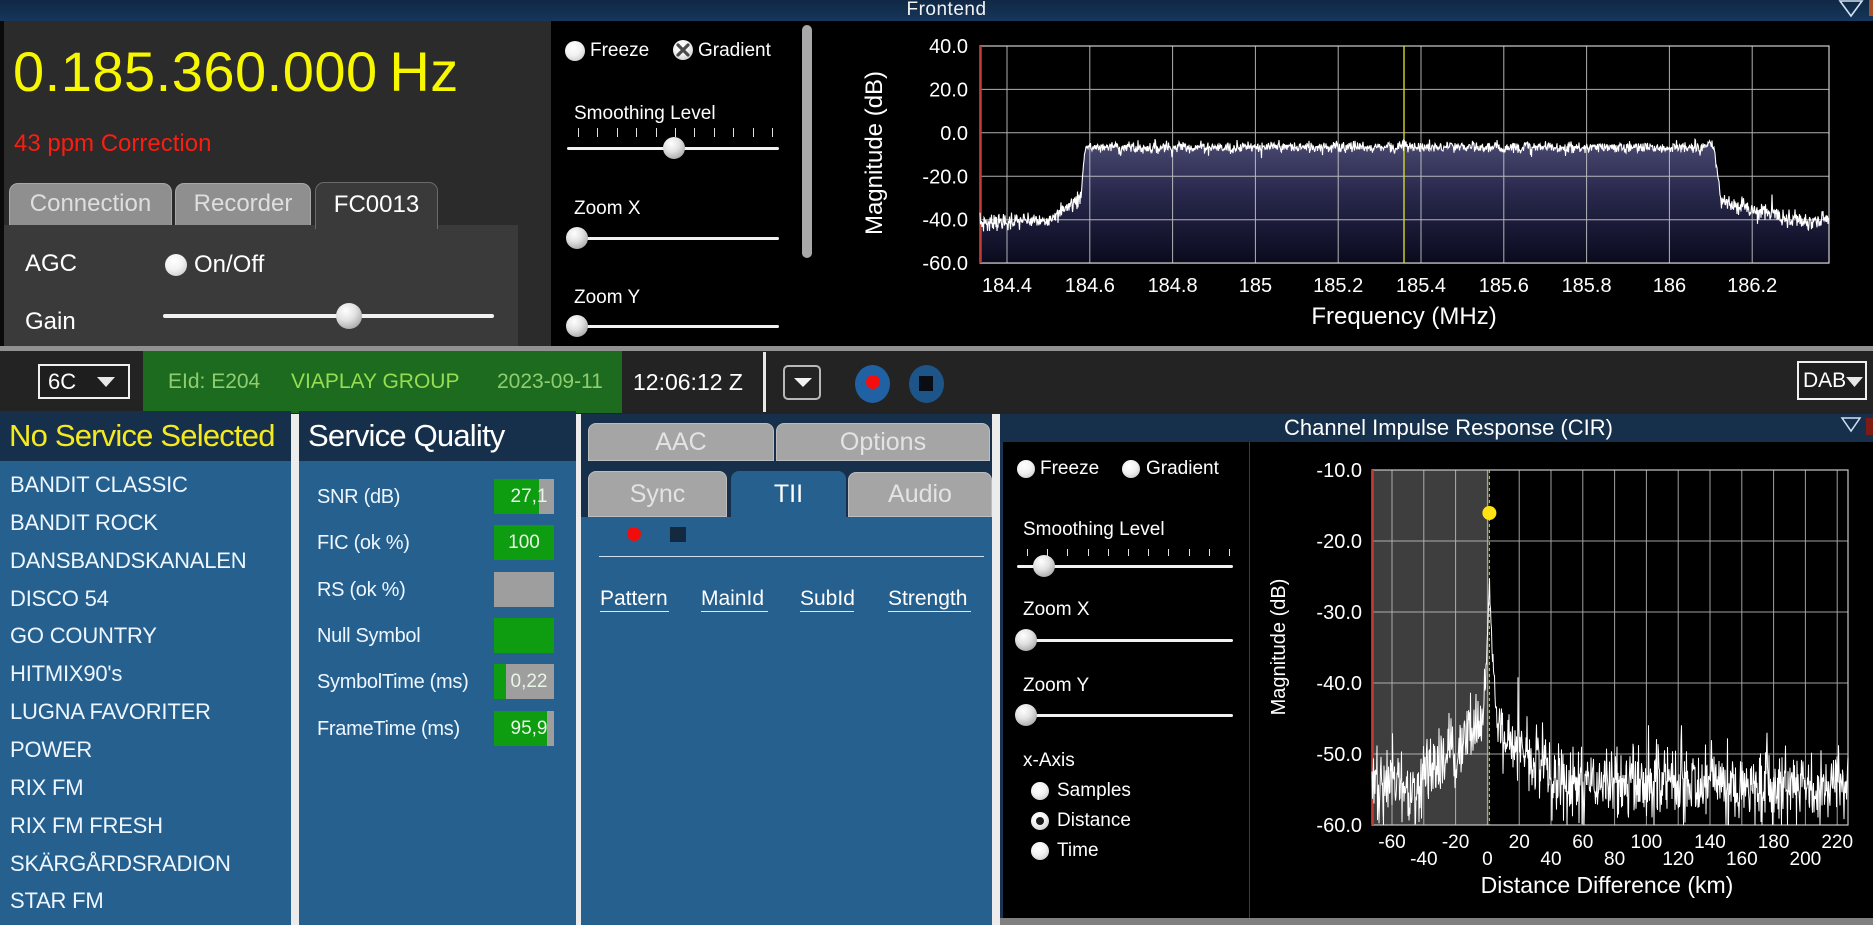 This screenshot has width=1873, height=925. Describe the element at coordinates (948, 47) in the screenshot. I see `svg-text: 40.0` at that location.